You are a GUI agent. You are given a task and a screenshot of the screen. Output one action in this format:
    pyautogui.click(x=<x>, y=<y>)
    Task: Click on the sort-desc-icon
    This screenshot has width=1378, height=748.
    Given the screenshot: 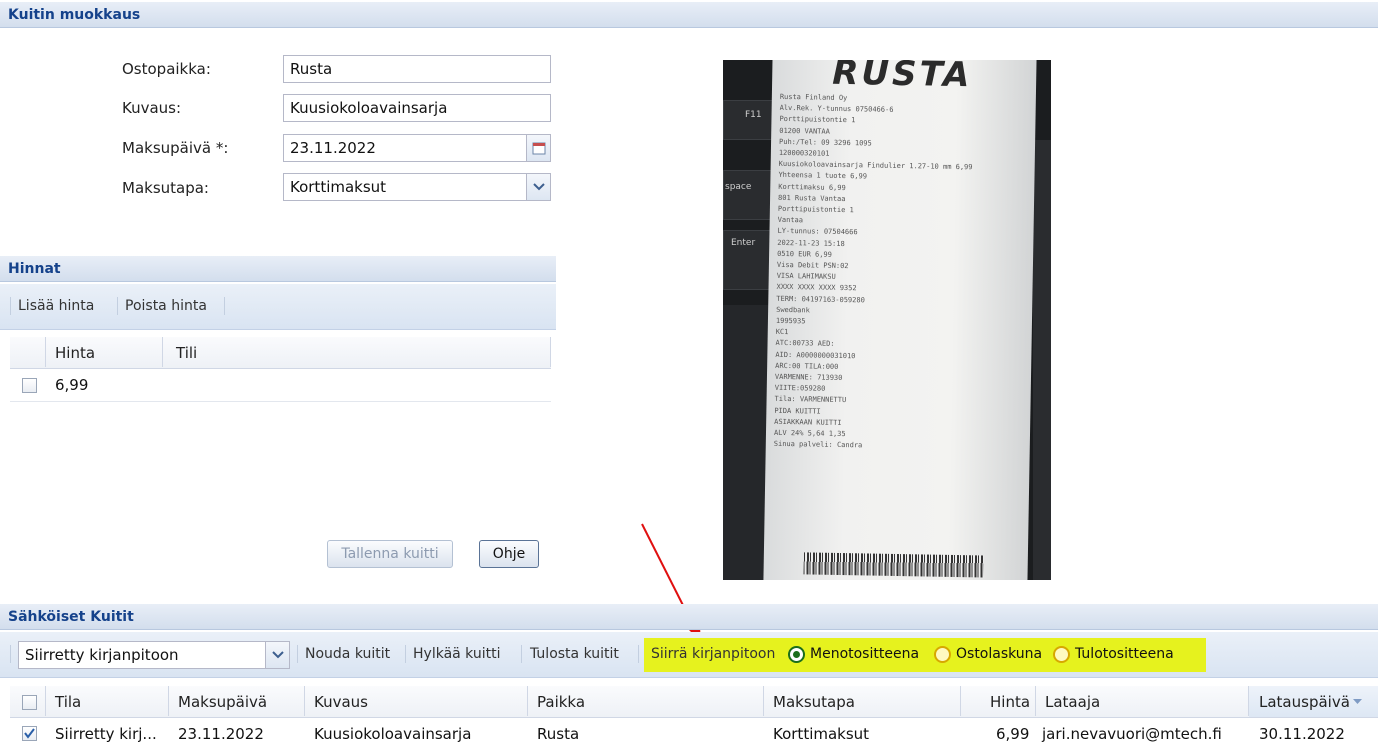 What is the action you would take?
    pyautogui.click(x=1357, y=701)
    